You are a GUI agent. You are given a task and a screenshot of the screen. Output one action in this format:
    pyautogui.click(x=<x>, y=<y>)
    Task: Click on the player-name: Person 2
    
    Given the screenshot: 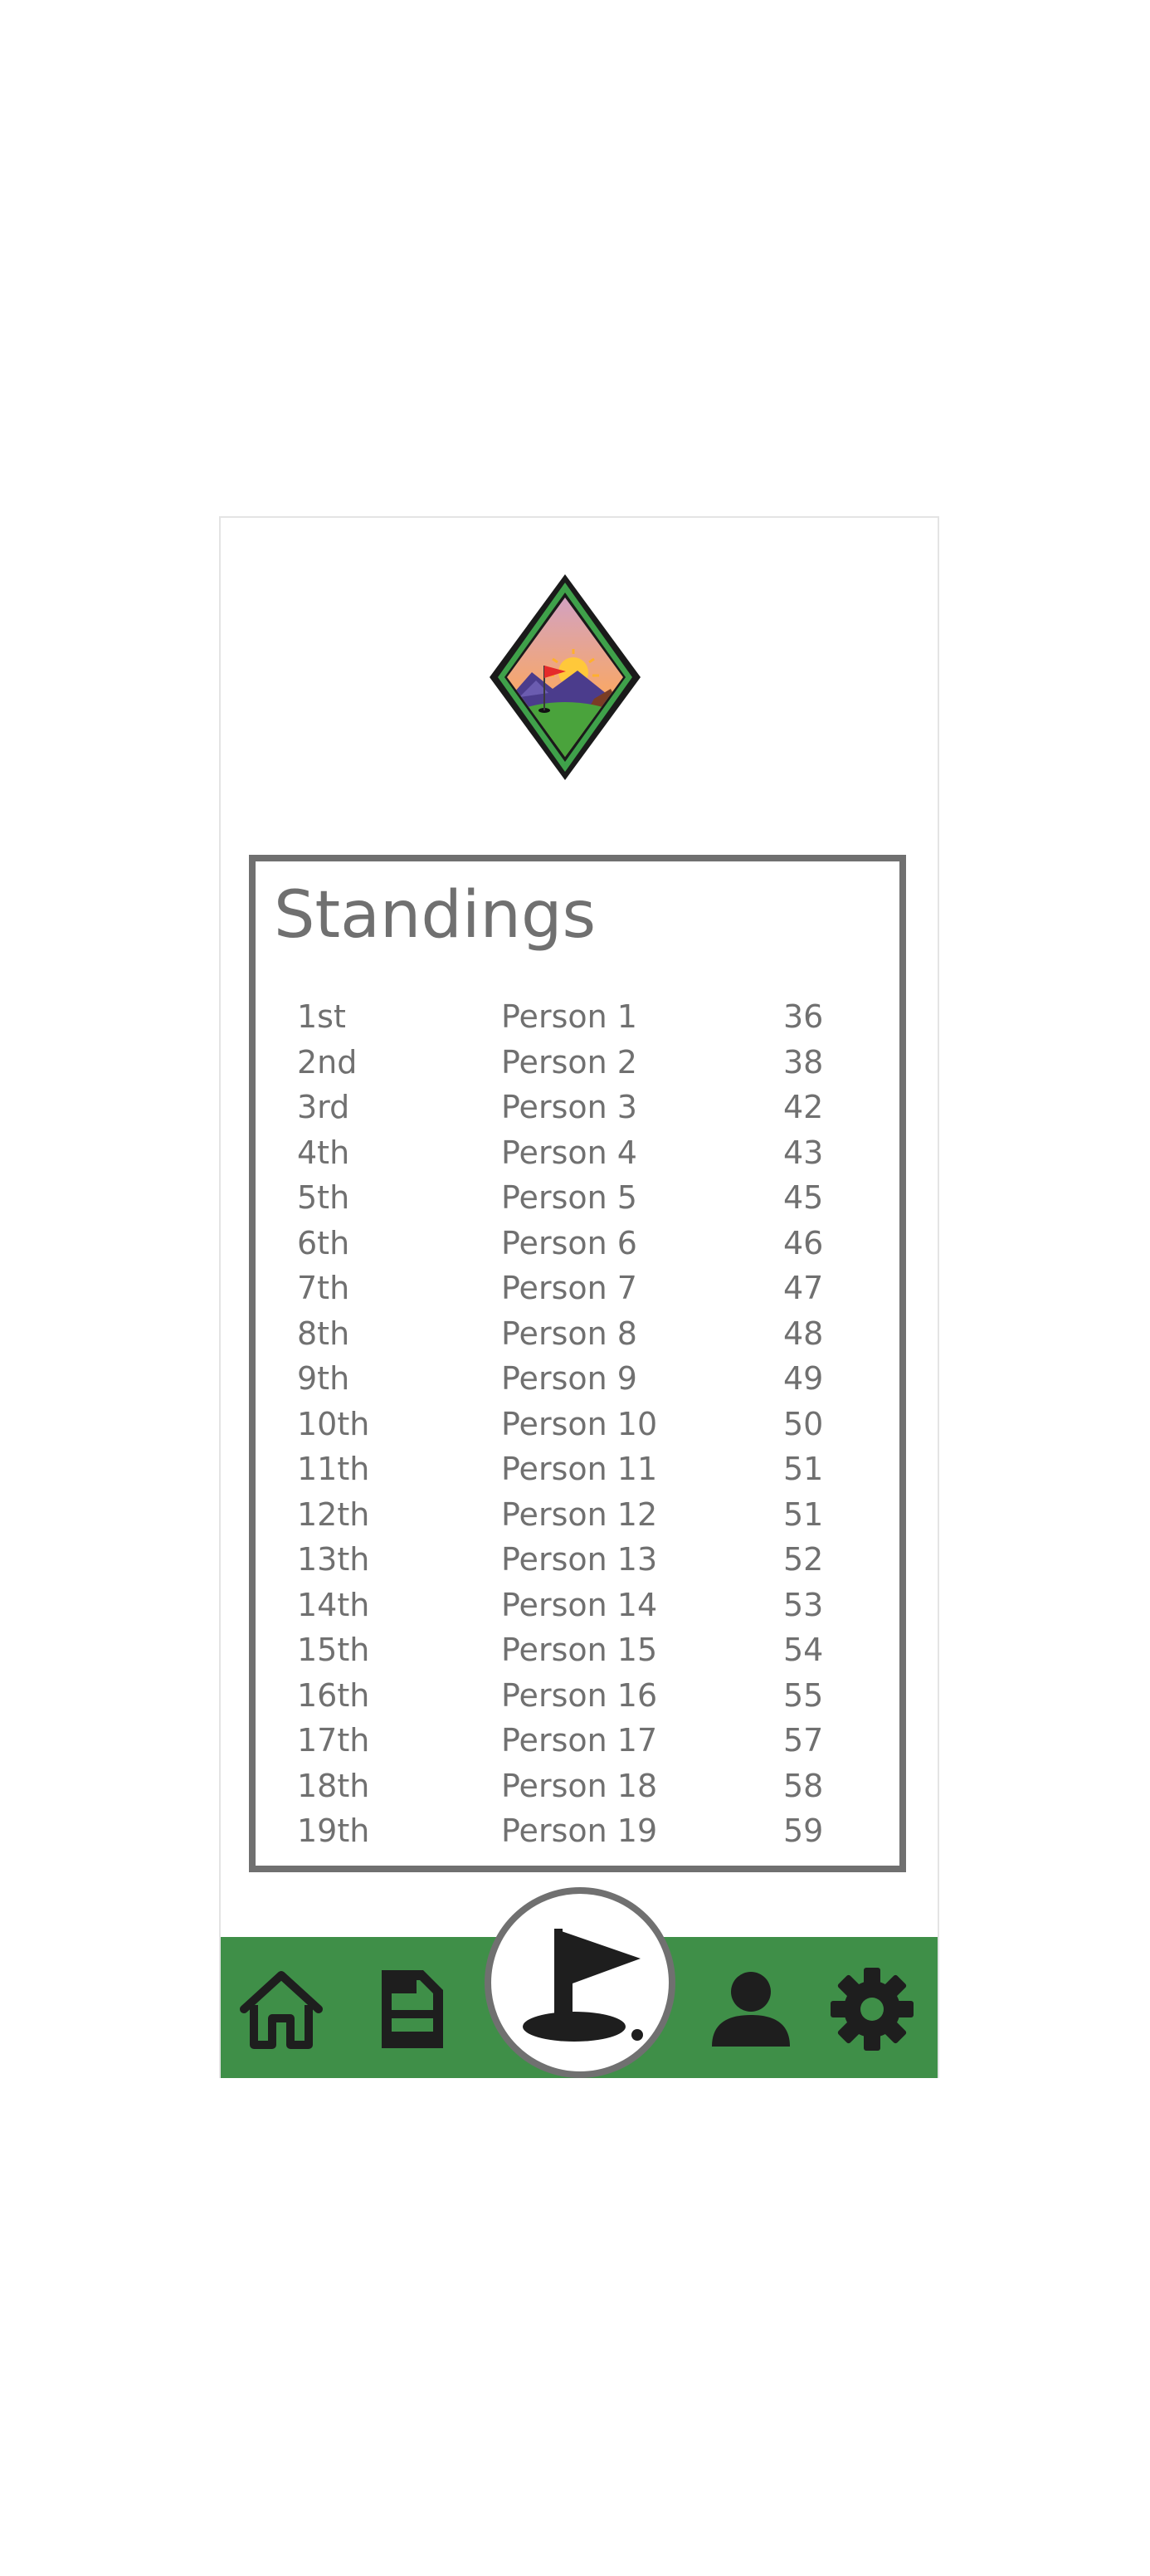 What is the action you would take?
    pyautogui.click(x=569, y=1062)
    